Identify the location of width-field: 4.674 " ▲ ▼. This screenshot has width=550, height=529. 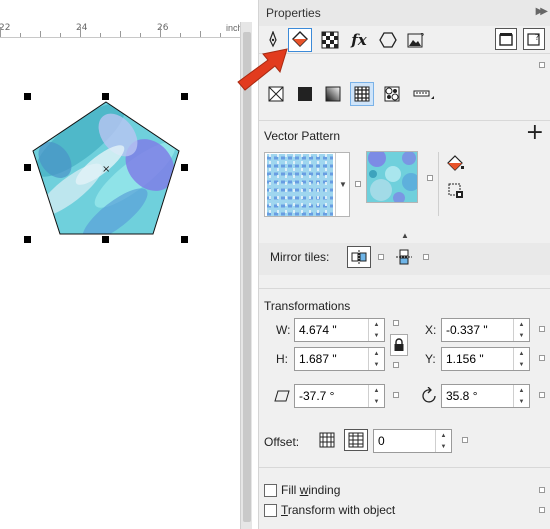
(339, 330).